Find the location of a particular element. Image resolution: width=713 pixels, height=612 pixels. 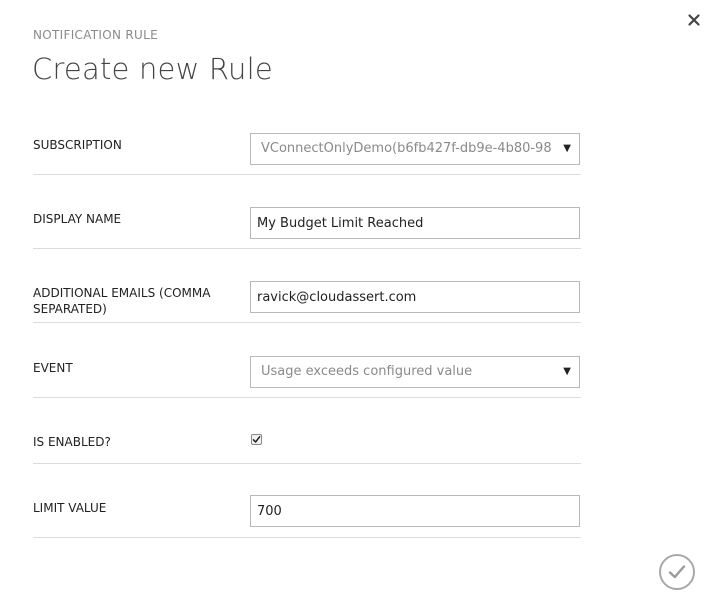

close-icon is located at coordinates (694, 20).